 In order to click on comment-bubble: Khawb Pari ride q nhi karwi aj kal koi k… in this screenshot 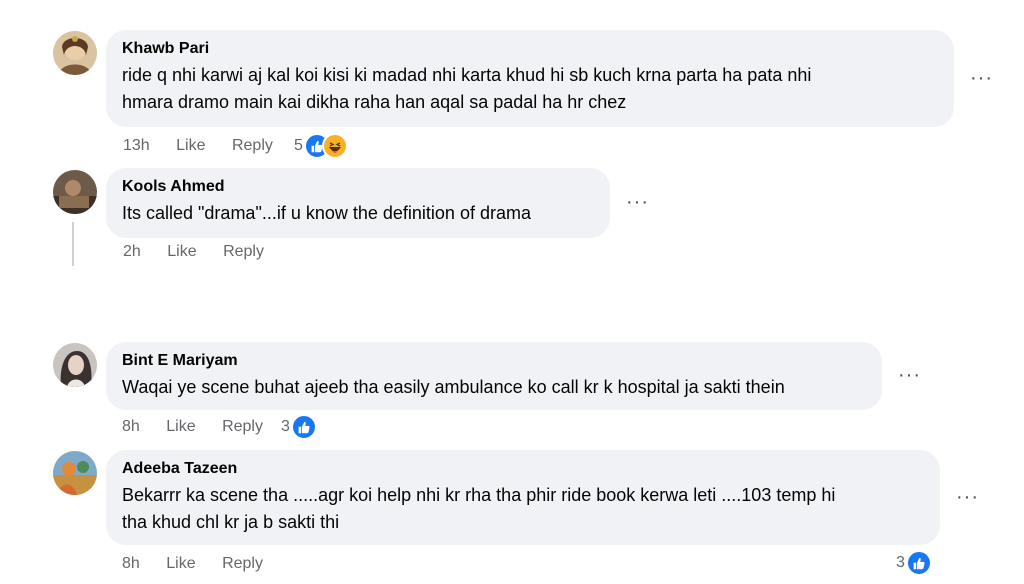, I will do `click(530, 78)`.